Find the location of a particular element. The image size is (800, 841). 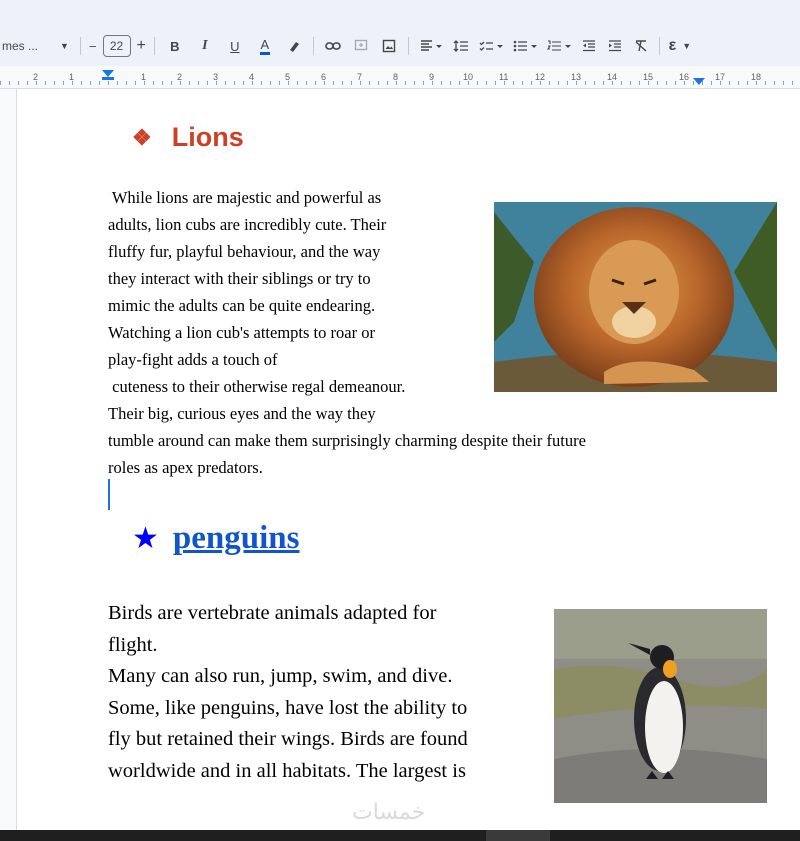

italic-button: I is located at coordinates (205, 46).